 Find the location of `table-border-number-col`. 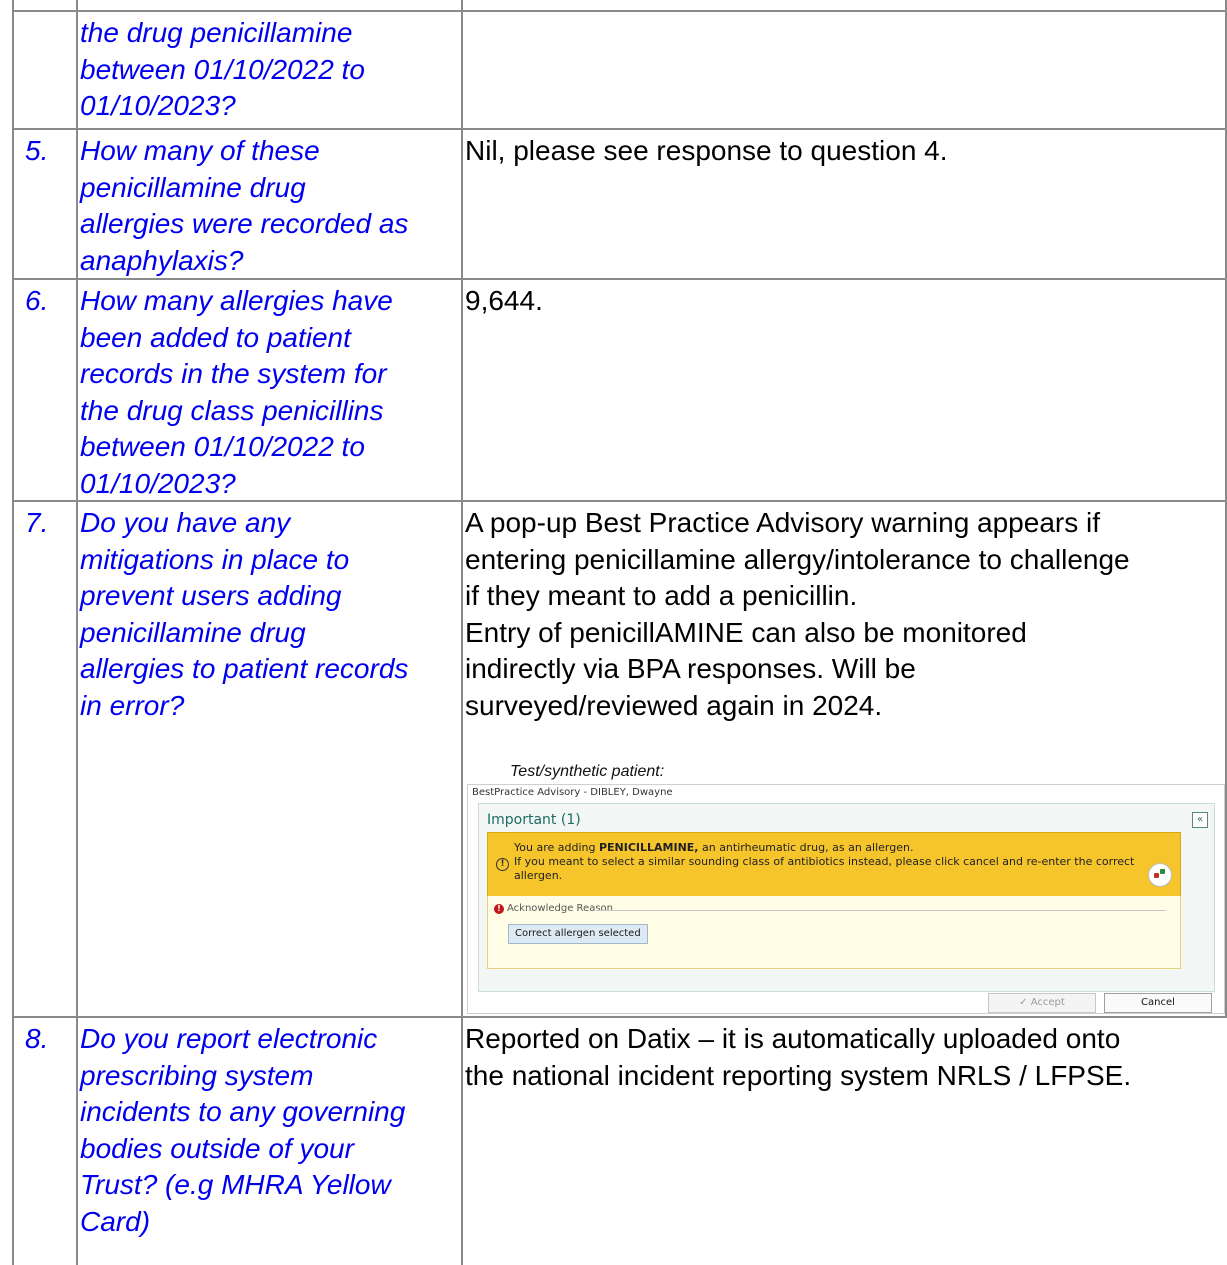

table-border-number-col is located at coordinates (77, 632).